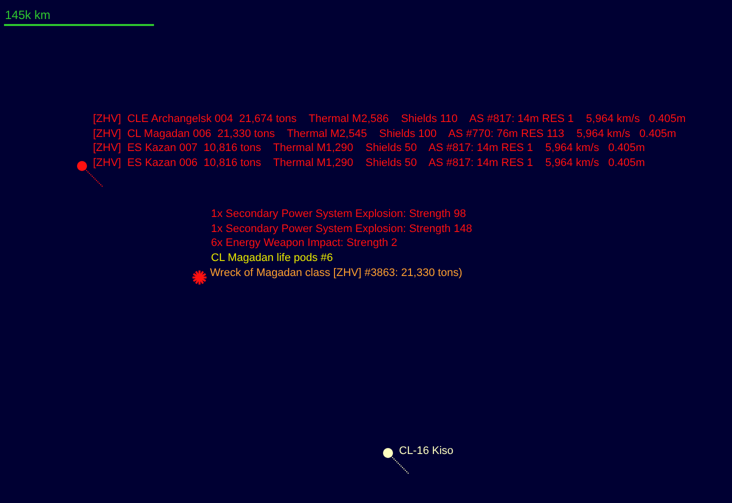 The height and width of the screenshot is (503, 732). What do you see at coordinates (369, 163) in the screenshot?
I see `contact-label: [ZHV] ES Kazan 006 10,816 tons Thermal M1,290 Shields 50 AS #817: 14m RES 1 5,964 km/s 0.405m` at bounding box center [369, 163].